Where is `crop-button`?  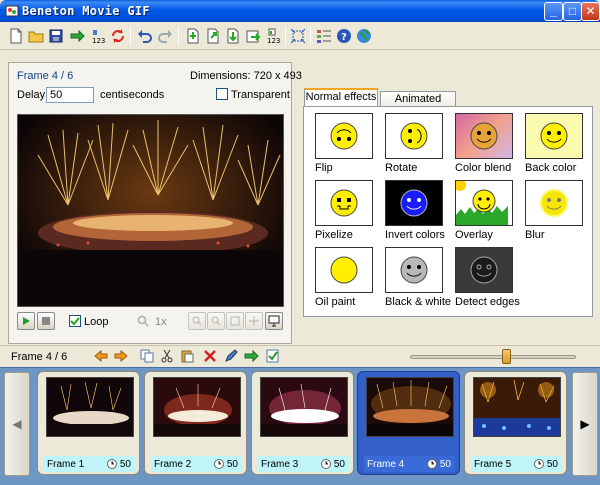 crop-button is located at coordinates (298, 36).